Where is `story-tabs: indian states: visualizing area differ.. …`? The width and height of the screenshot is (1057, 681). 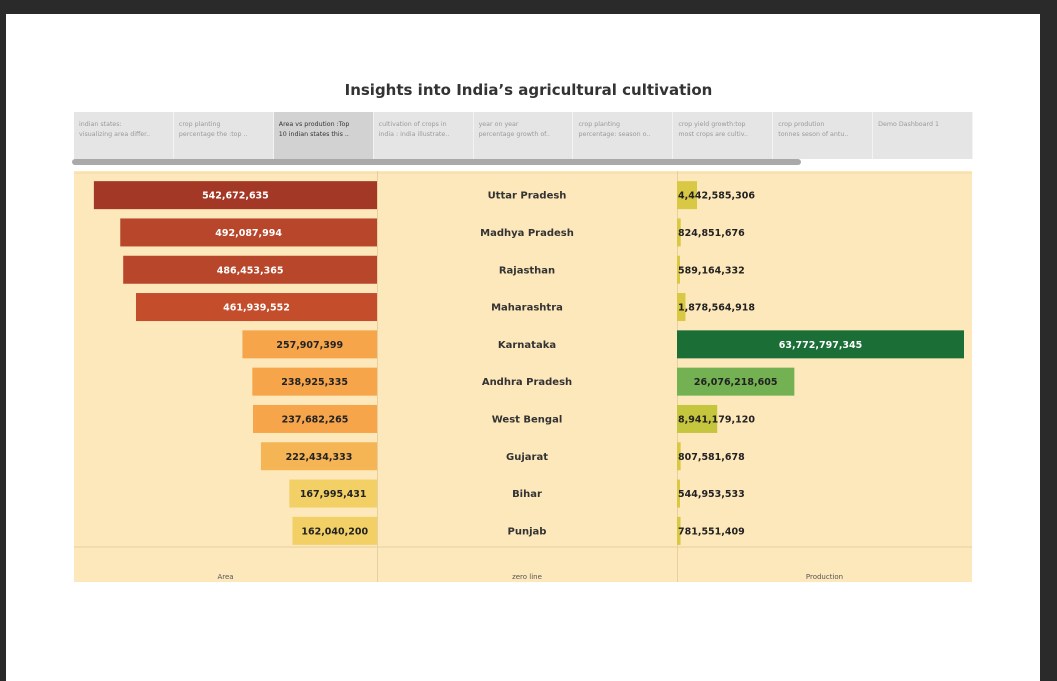 story-tabs: indian states: visualizing area differ.. … is located at coordinates (524, 135).